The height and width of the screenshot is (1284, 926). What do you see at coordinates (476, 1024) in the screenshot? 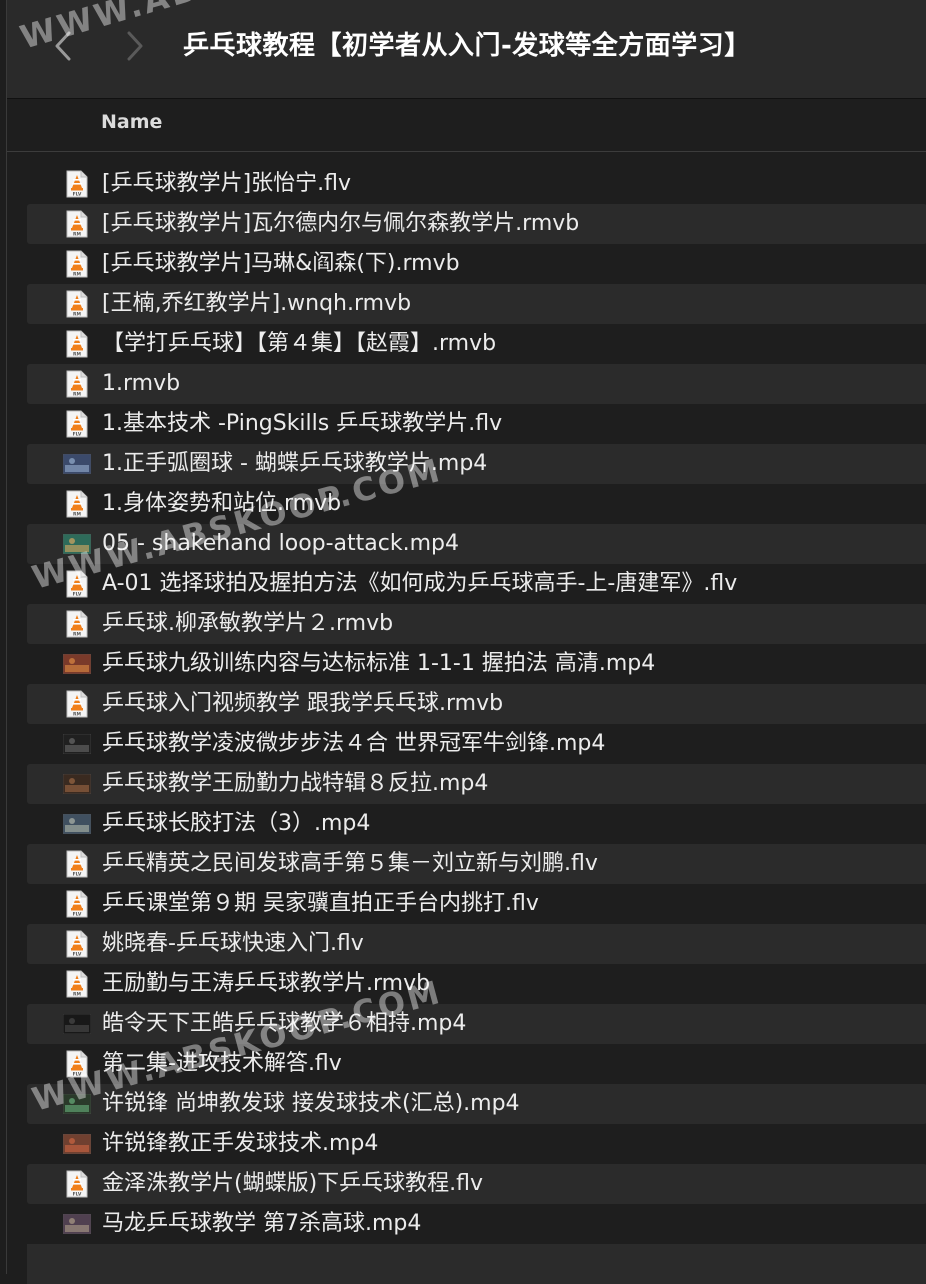
I see `file-row: 皓令天下王皓乒乓球教学６相持.mp4` at bounding box center [476, 1024].